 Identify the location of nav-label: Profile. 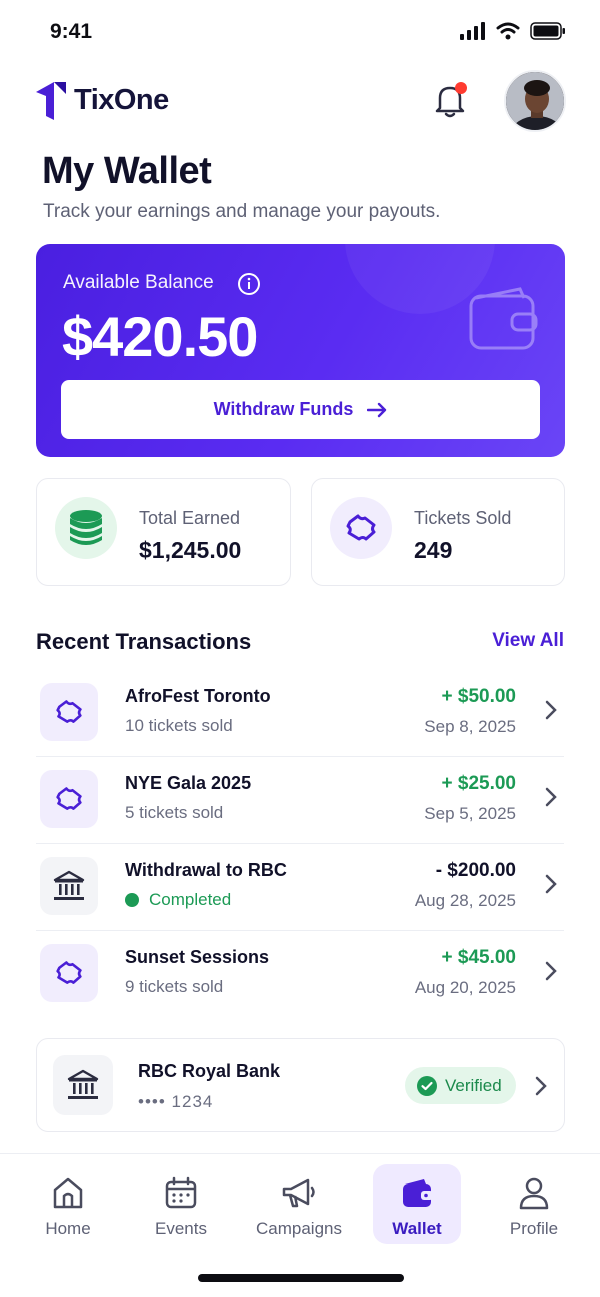
(534, 1228).